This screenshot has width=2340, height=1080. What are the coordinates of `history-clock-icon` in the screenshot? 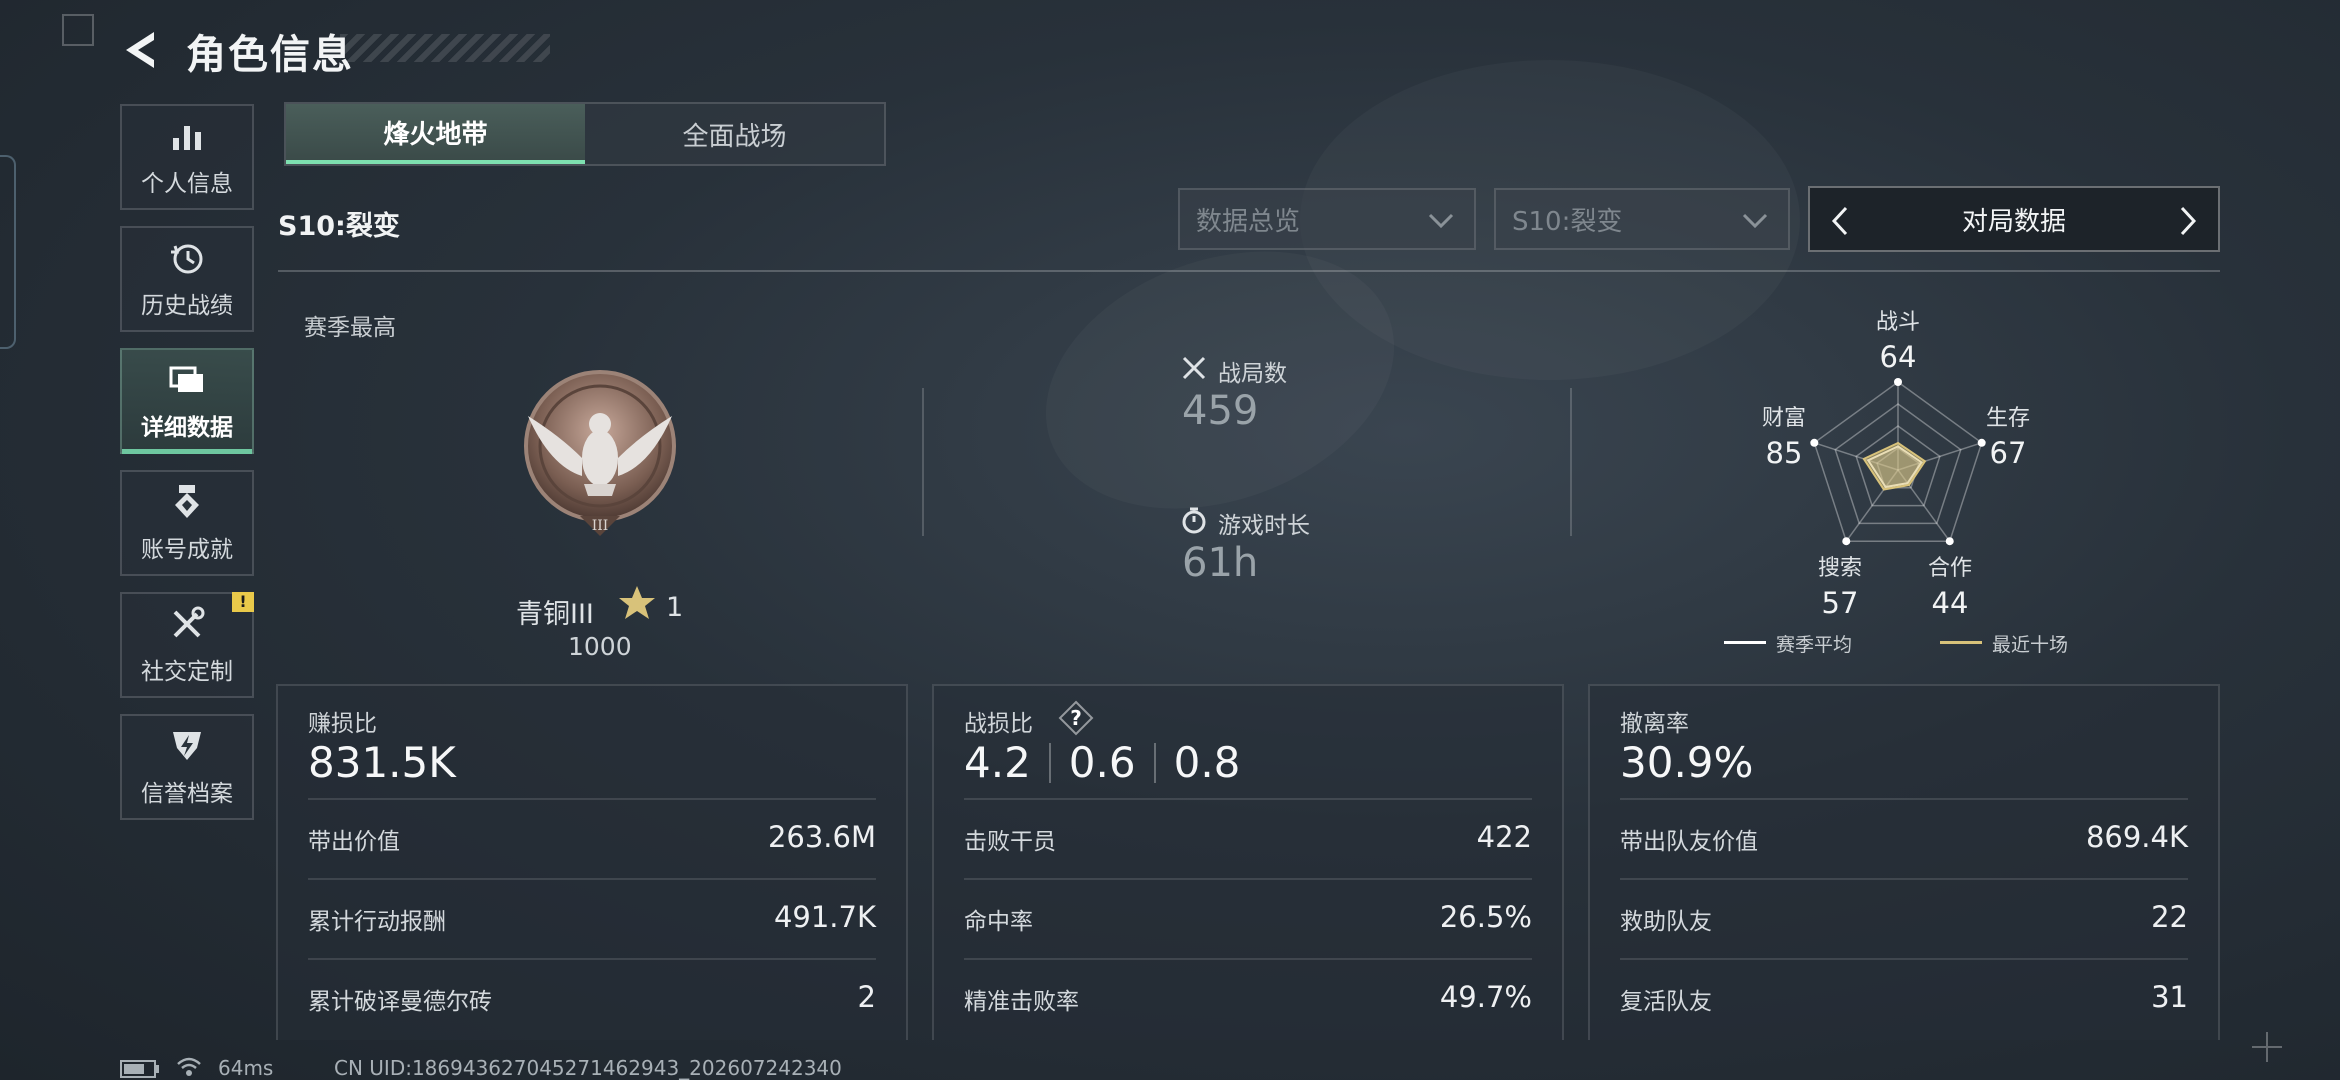 It's located at (187, 259).